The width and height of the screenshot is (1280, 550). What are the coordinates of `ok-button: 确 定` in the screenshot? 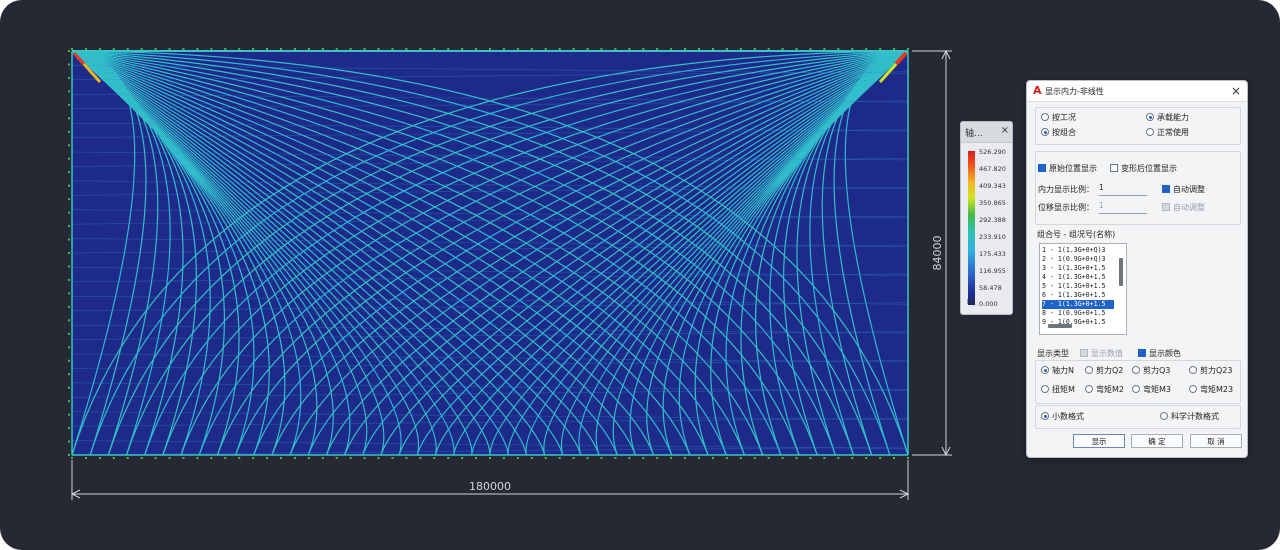 It's located at (1157, 441).